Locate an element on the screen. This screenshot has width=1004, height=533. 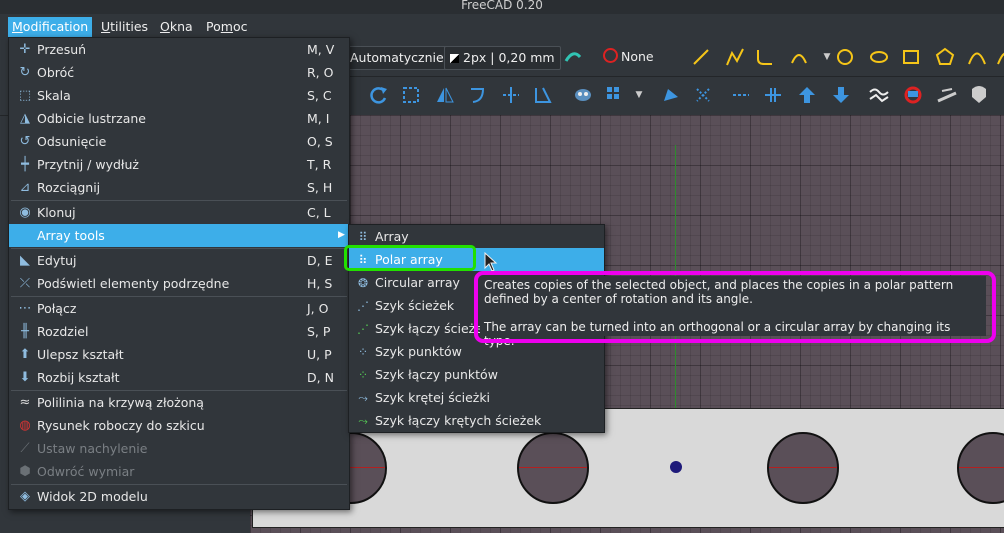
subelement-tool-icon is located at coordinates (703, 95).